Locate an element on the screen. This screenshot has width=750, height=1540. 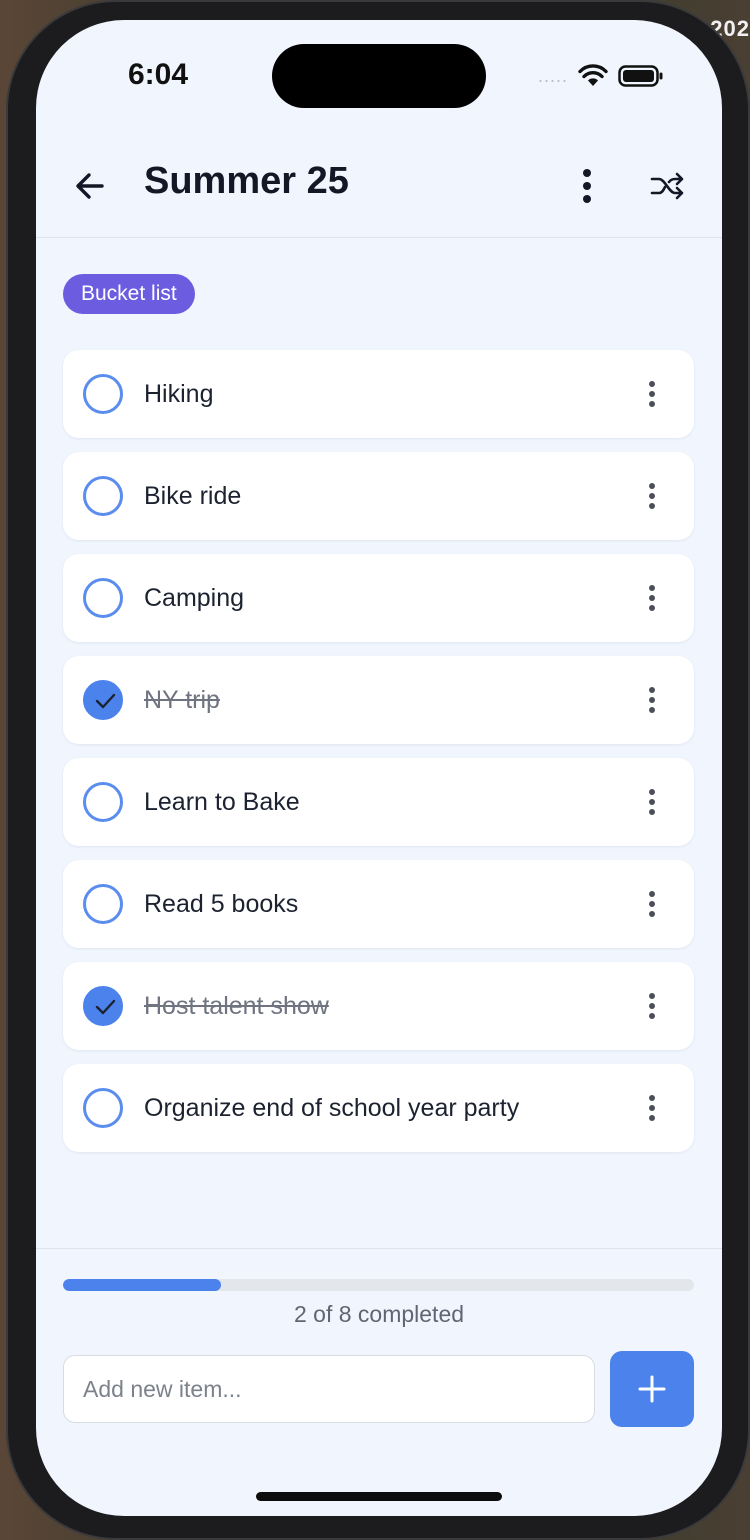
add-item-button is located at coordinates (652, 1389).